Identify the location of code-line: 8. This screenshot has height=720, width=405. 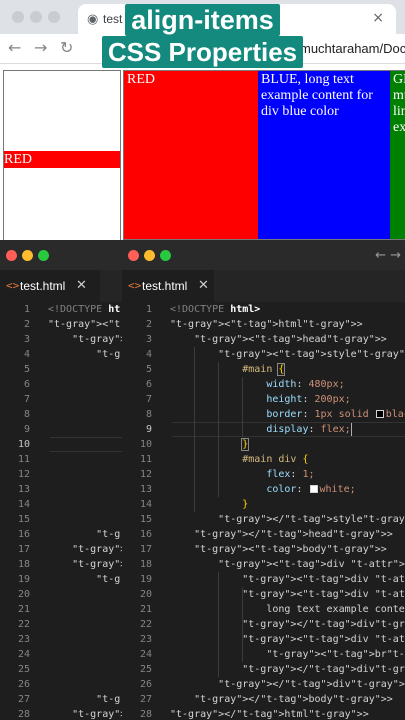
(61, 414).